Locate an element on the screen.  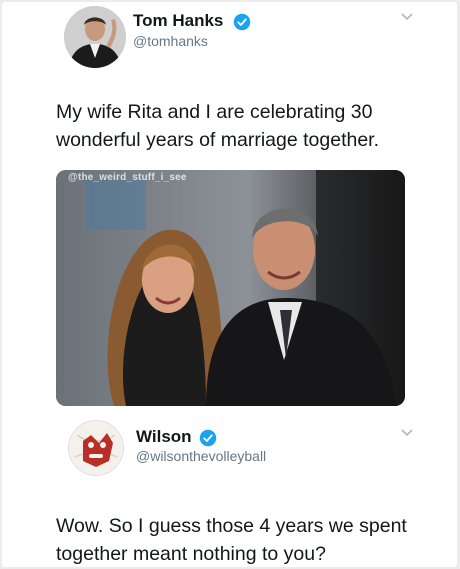
avatar-wilson is located at coordinates (96, 448).